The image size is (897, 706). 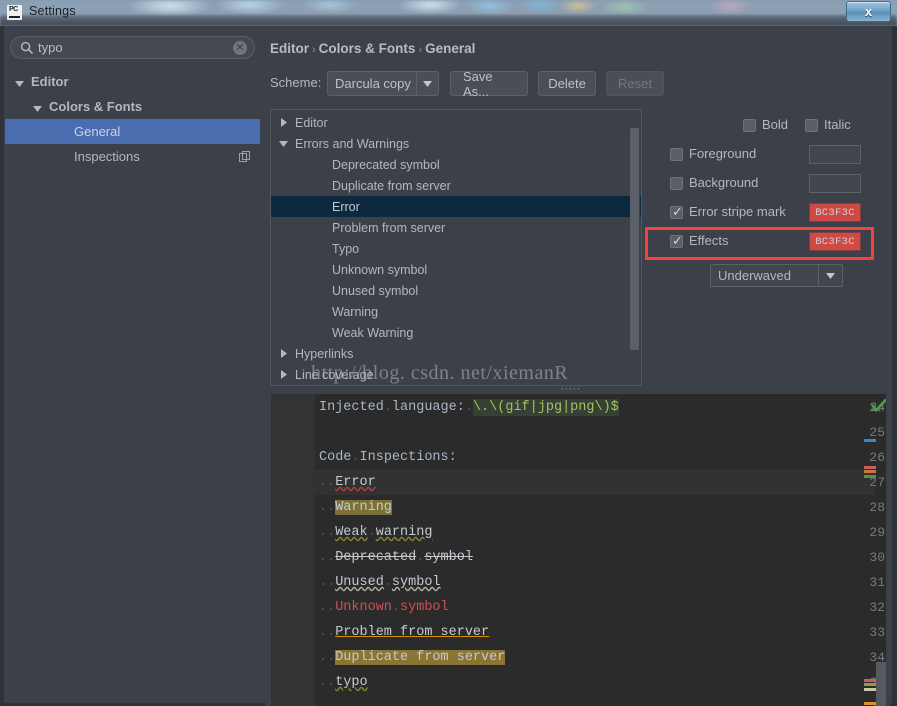 I want to click on color-list-row-label: Unknown symbol, so click(x=380, y=269).